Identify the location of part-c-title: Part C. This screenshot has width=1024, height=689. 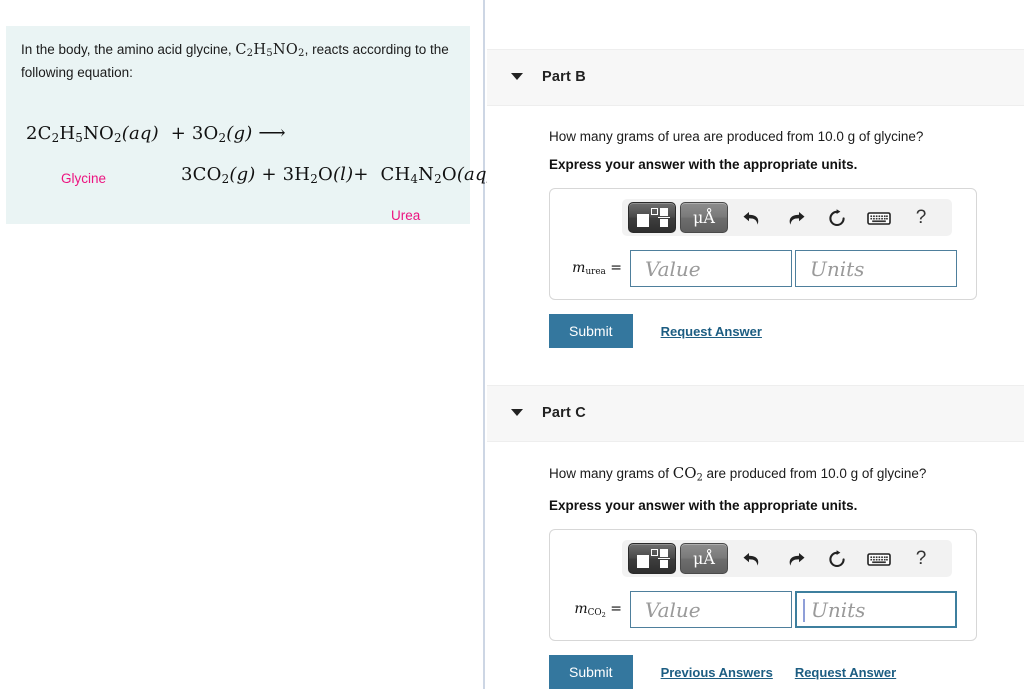
(564, 413).